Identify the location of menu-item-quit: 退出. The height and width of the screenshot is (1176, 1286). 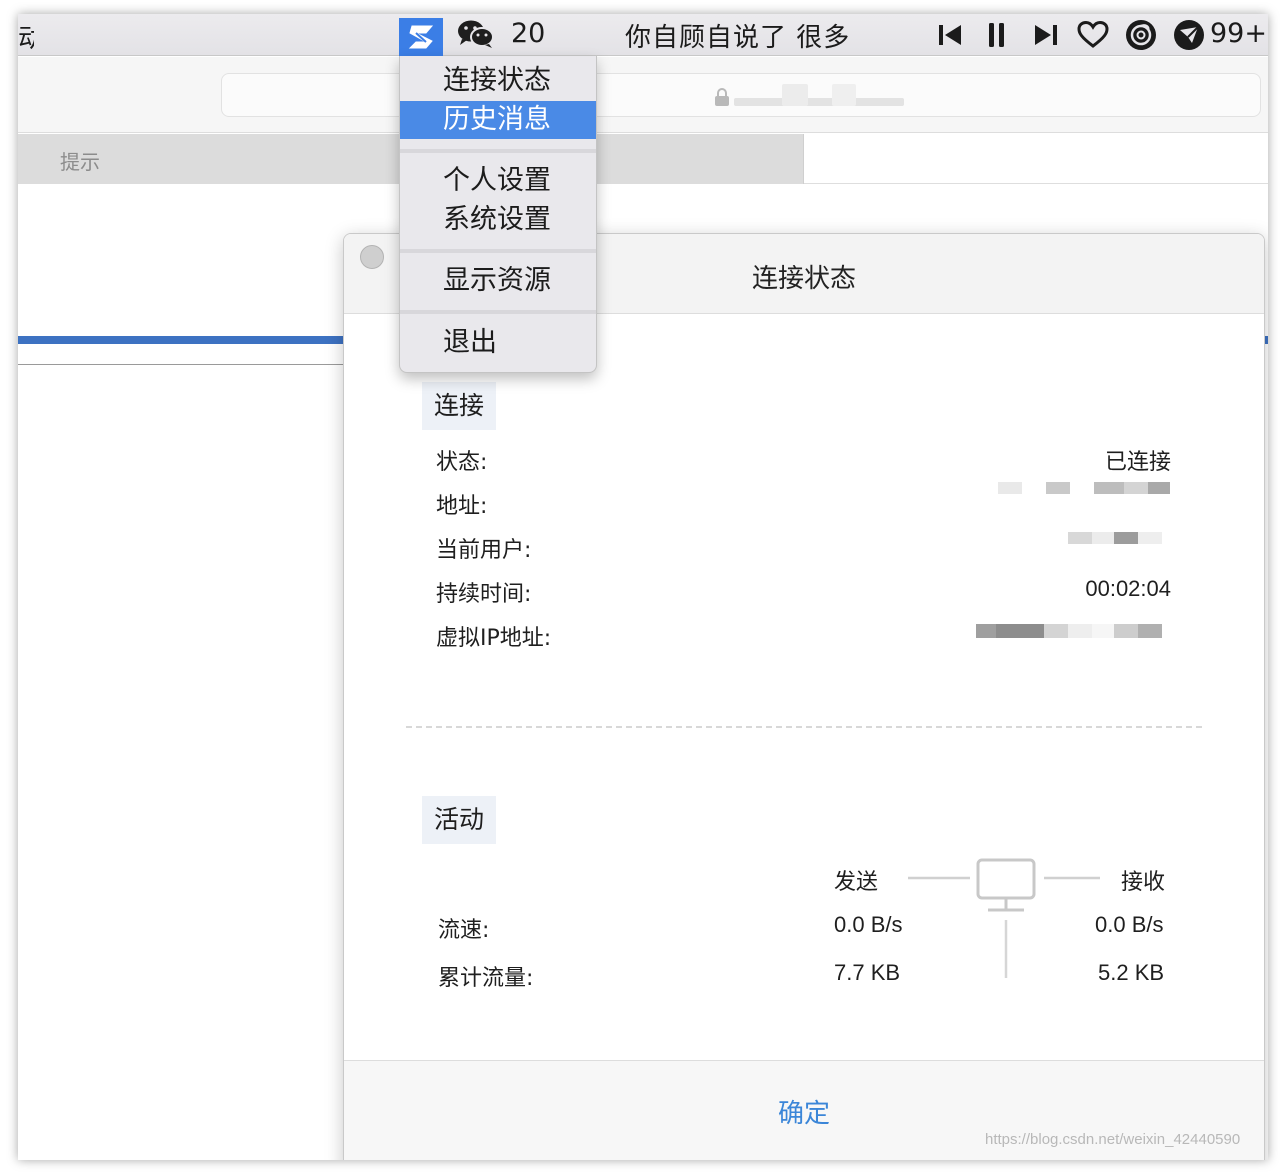
(498, 343).